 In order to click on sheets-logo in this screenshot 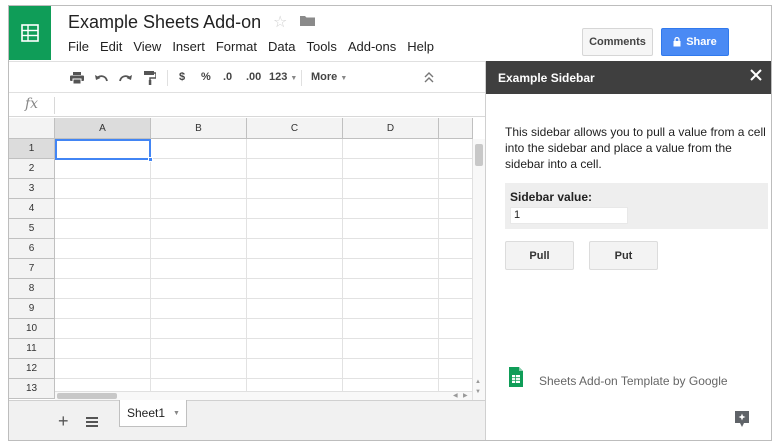, I will do `click(30, 33)`.